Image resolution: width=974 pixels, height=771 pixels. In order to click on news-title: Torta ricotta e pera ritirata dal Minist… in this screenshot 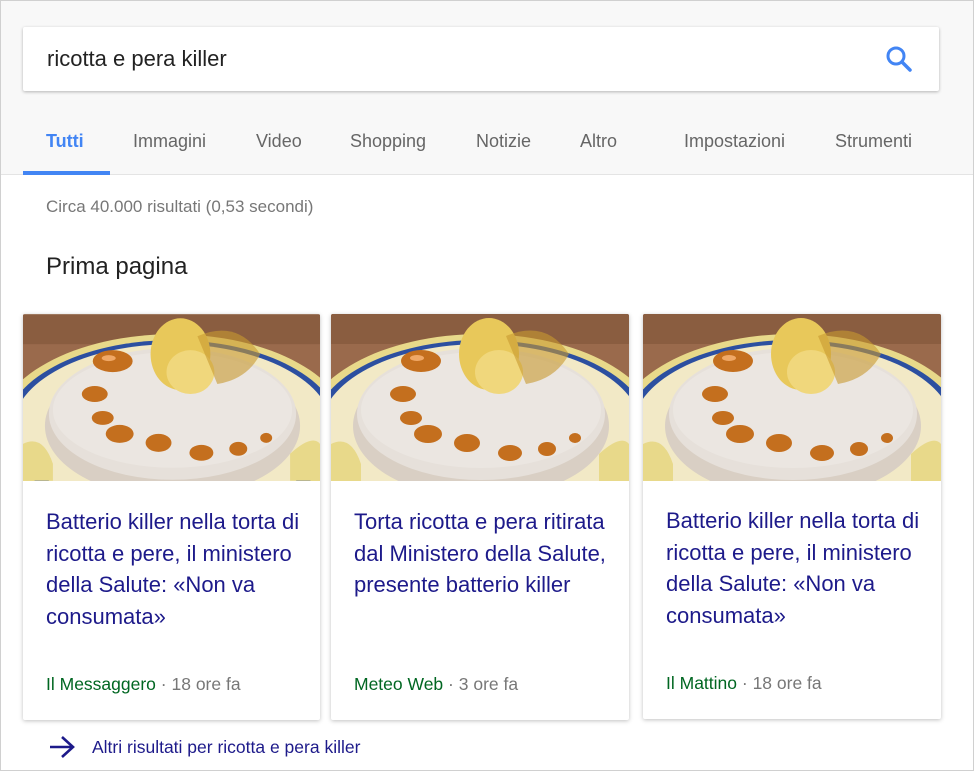, I will do `click(484, 553)`.